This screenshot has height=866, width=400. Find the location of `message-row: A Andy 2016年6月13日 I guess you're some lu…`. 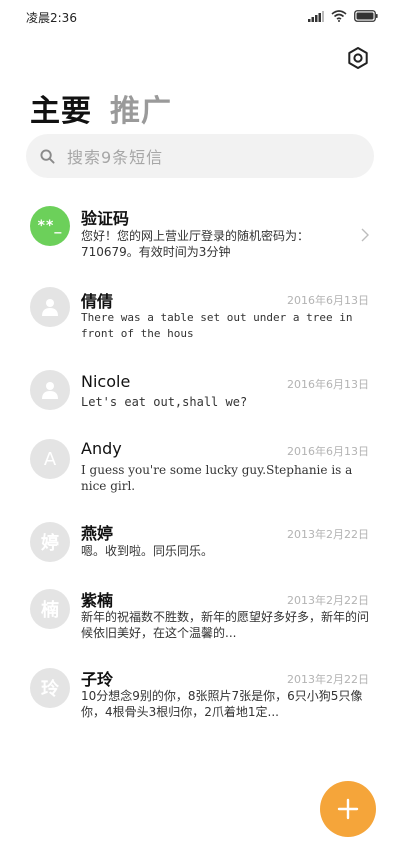

message-row: A Andy 2016年6月13日 I guess you're some lu… is located at coordinates (200, 460).